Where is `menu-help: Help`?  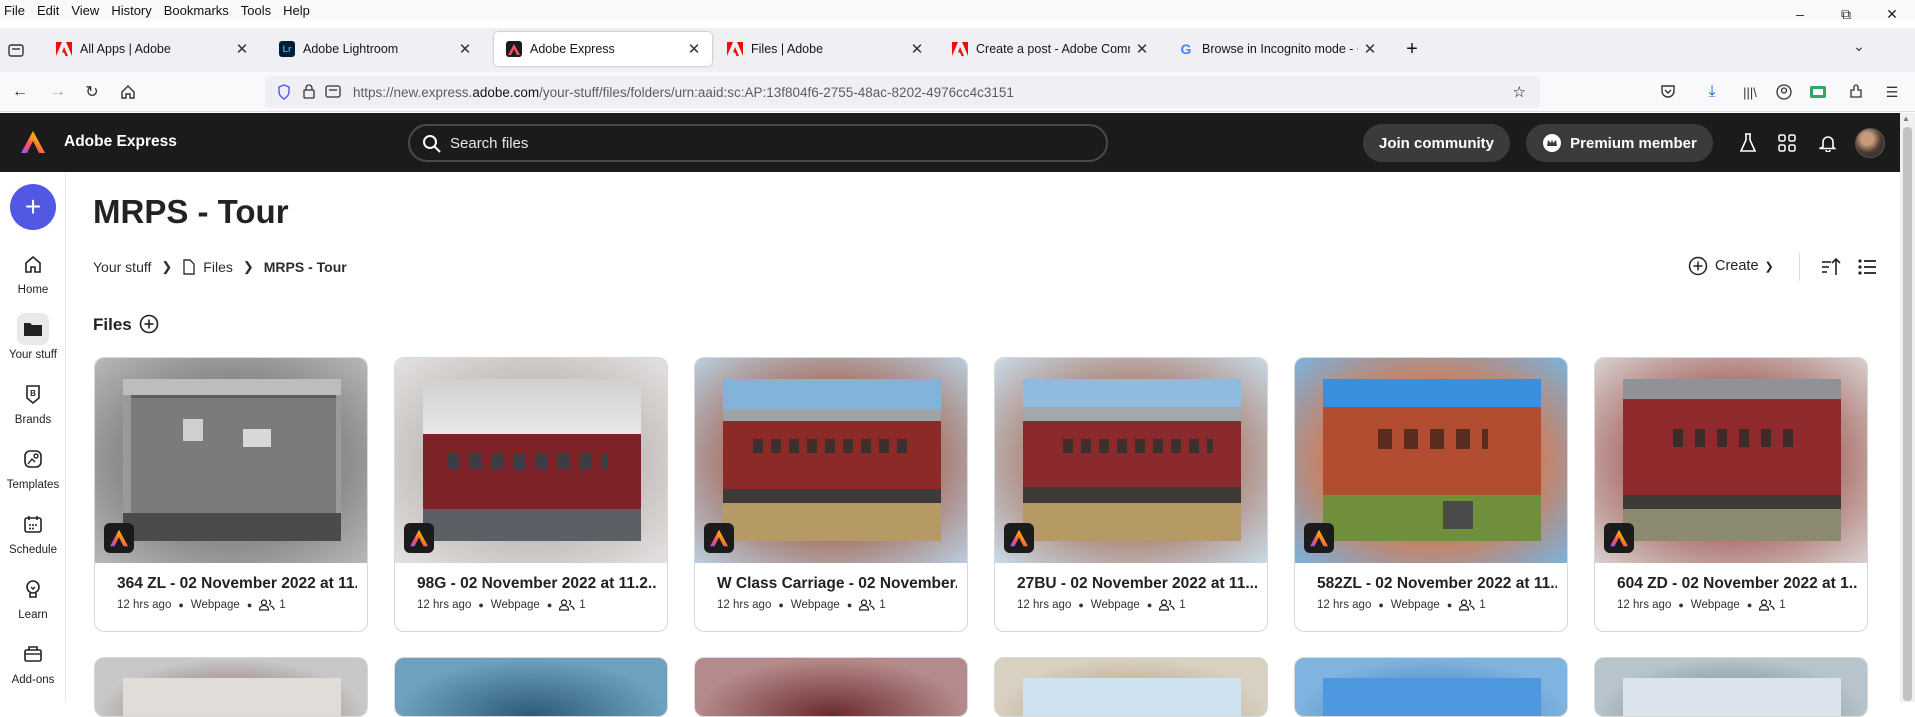 menu-help: Help is located at coordinates (296, 10).